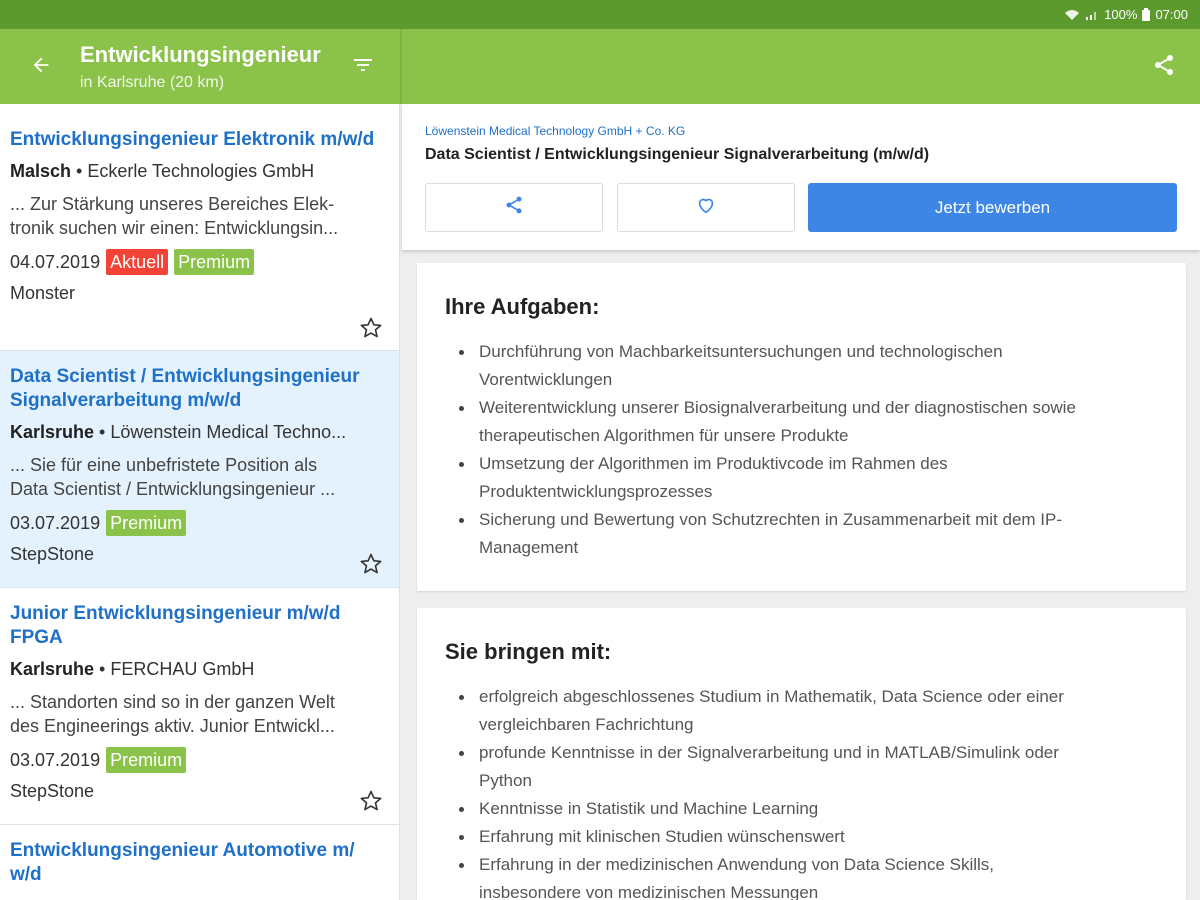 Image resolution: width=1200 pixels, height=900 pixels. I want to click on job-location-company: Malsch • Eckerle Technologies GmbH, so click(162, 171).